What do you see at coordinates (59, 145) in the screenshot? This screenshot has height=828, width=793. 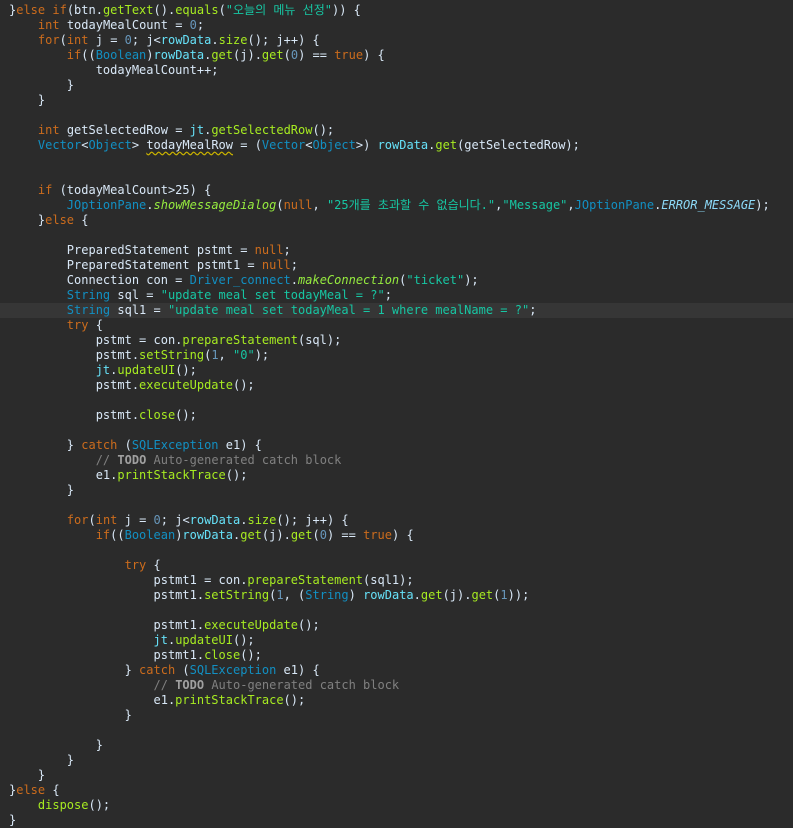 I see `code-token: Vector` at bounding box center [59, 145].